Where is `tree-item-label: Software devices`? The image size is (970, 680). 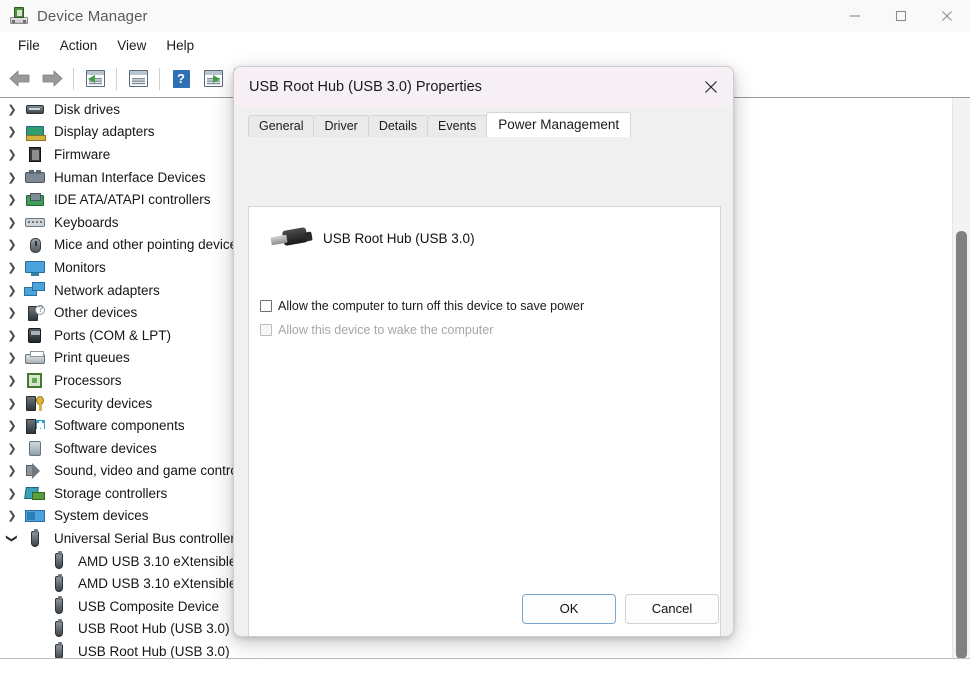 tree-item-label: Software devices is located at coordinates (105, 448).